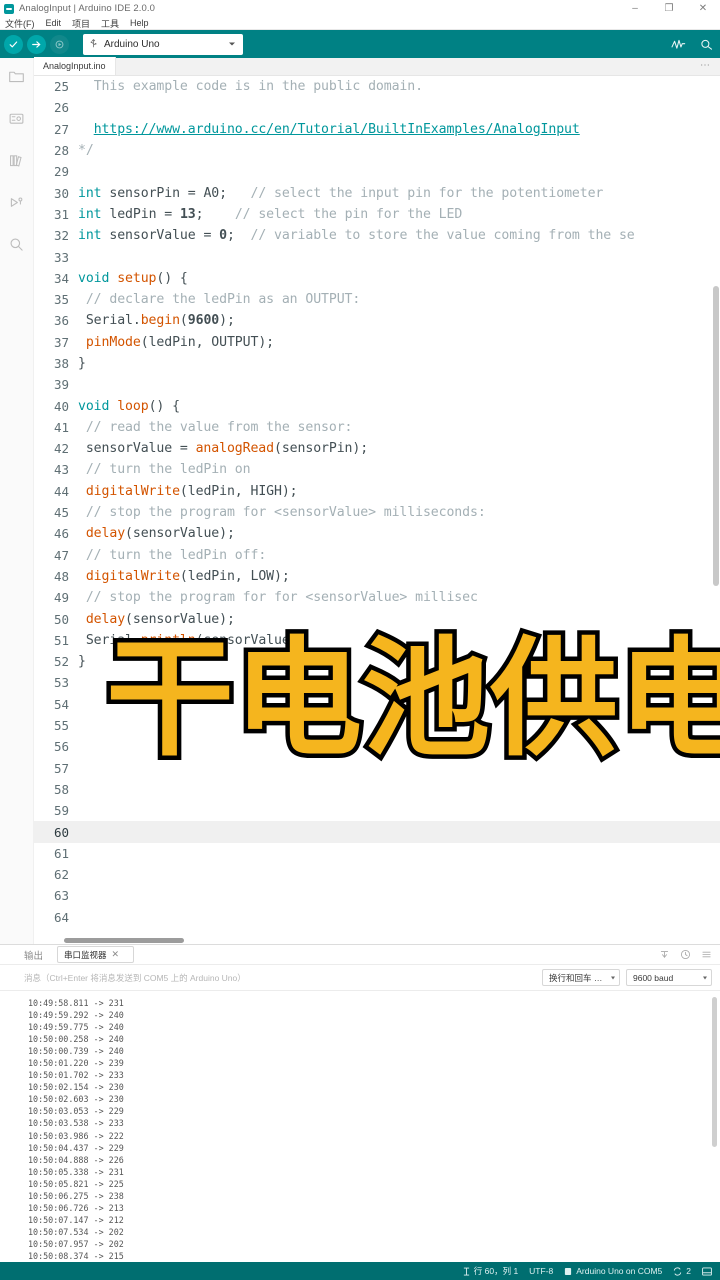 This screenshot has width=720, height=1280. What do you see at coordinates (17, 244) in the screenshot?
I see `search-icon` at bounding box center [17, 244].